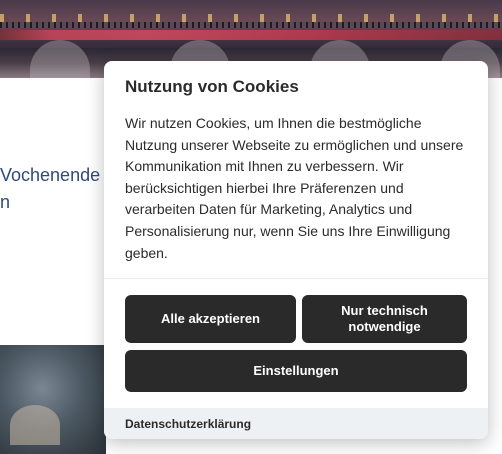 The height and width of the screenshot is (454, 502). I want to click on accept-all-button: Alle akzeptieren, so click(210, 319).